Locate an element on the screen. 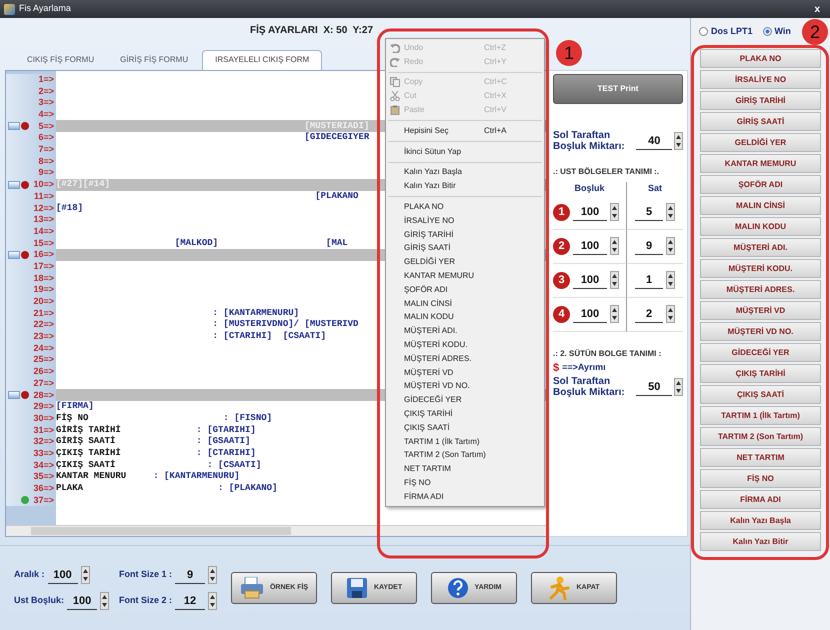 The height and width of the screenshot is (630, 830). radio-option: Win is located at coordinates (776, 31).